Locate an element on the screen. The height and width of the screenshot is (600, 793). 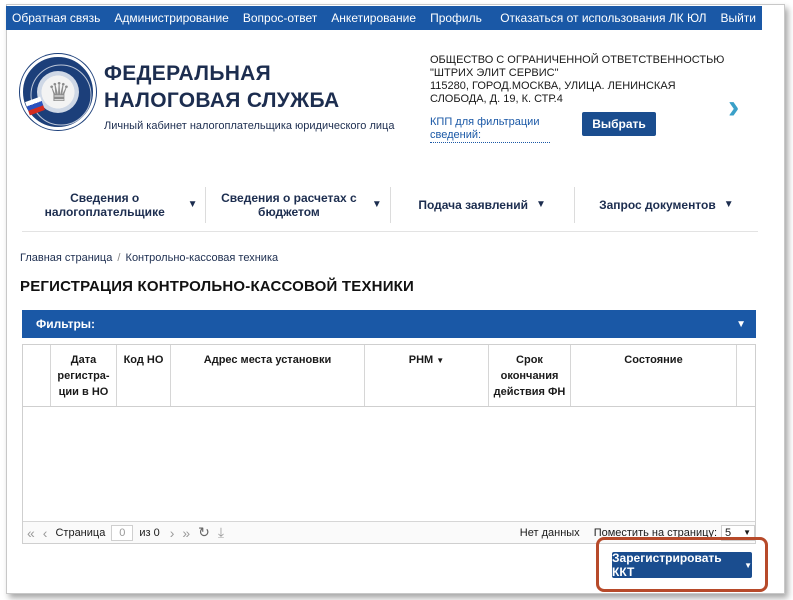
nav-document-request: Запрос документов ▼ is located at coordinates (666, 205).